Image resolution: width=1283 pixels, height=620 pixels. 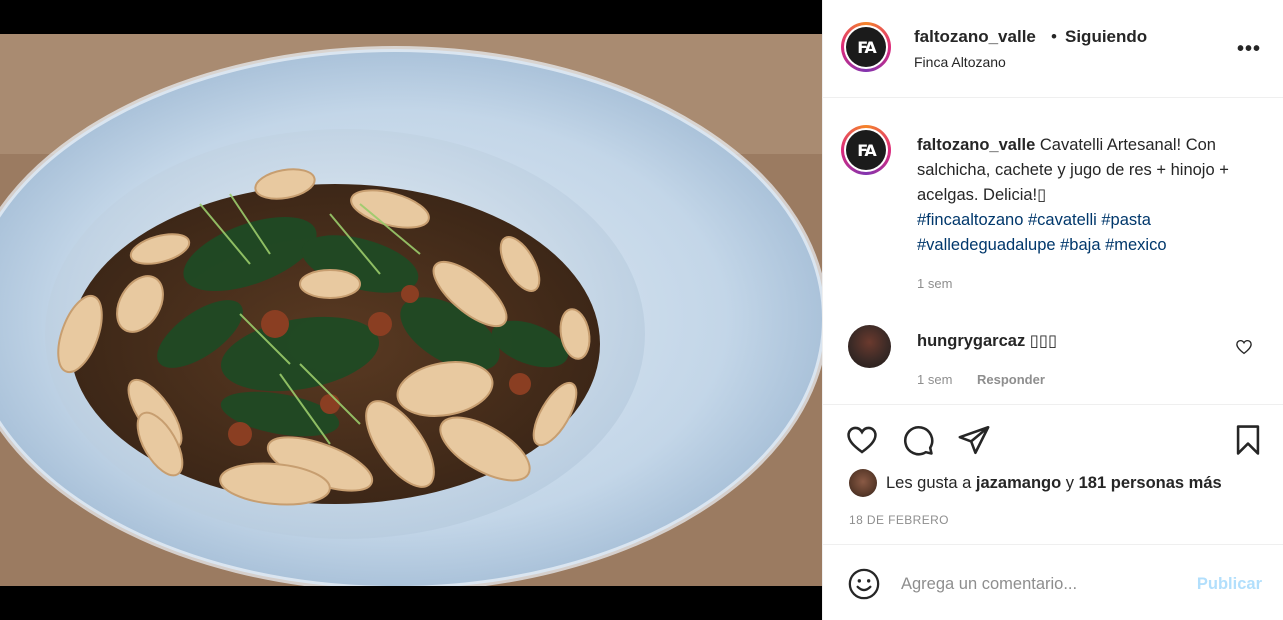 What do you see at coordinates (863, 483) in the screenshot?
I see `liker-avatar` at bounding box center [863, 483].